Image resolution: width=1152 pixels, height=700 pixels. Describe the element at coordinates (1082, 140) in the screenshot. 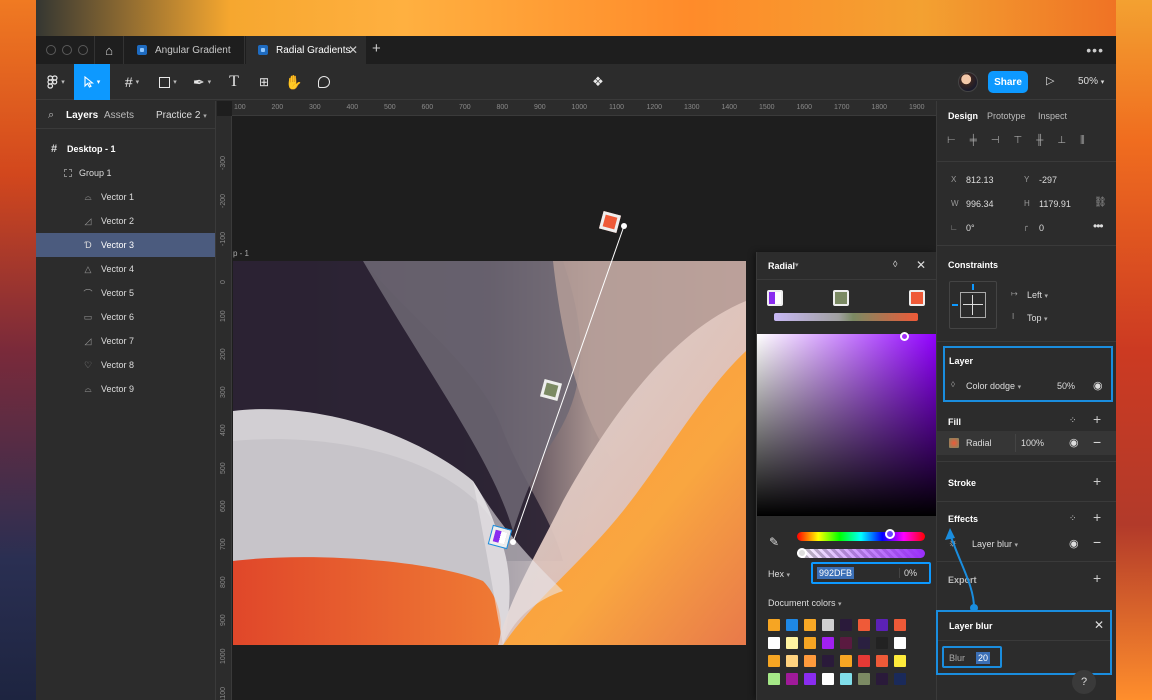

I see `distribute-icon: ⫼` at that location.